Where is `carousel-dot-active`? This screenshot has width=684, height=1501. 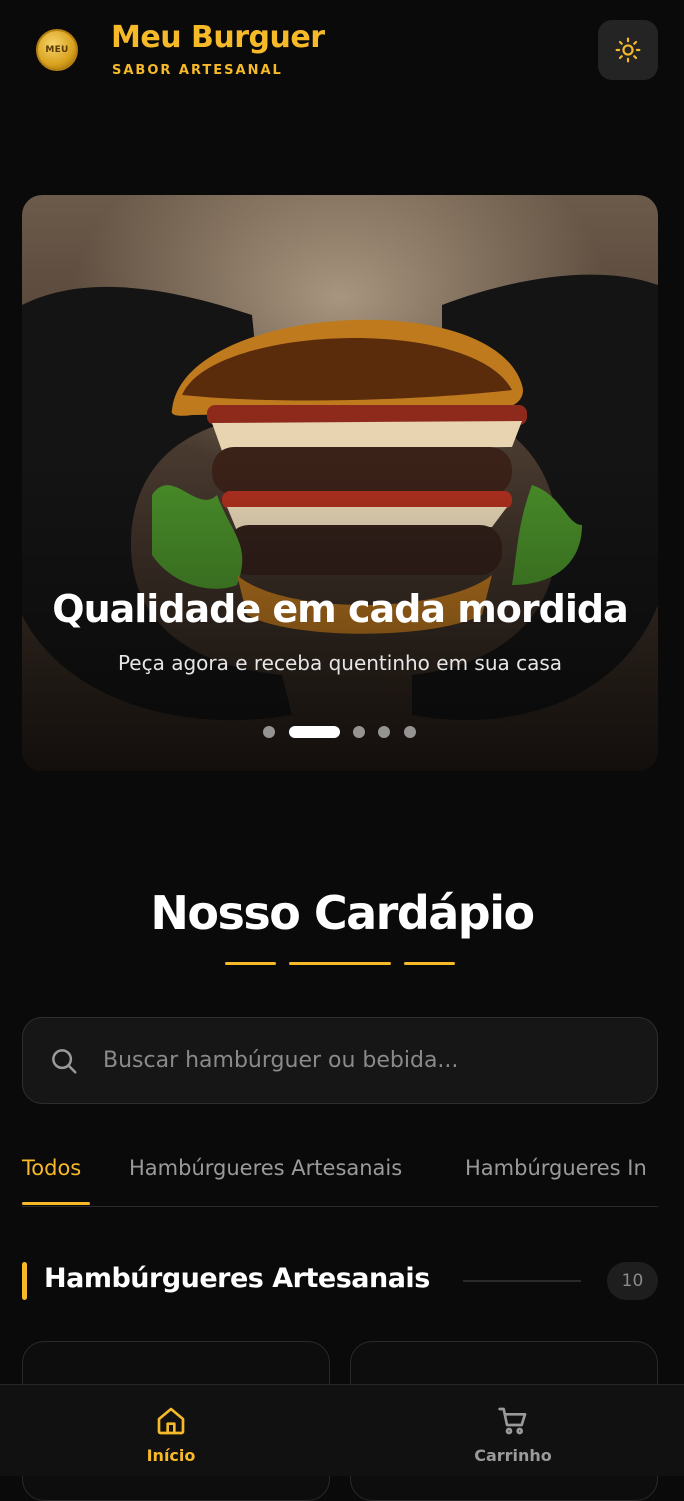 carousel-dot-active is located at coordinates (314, 732).